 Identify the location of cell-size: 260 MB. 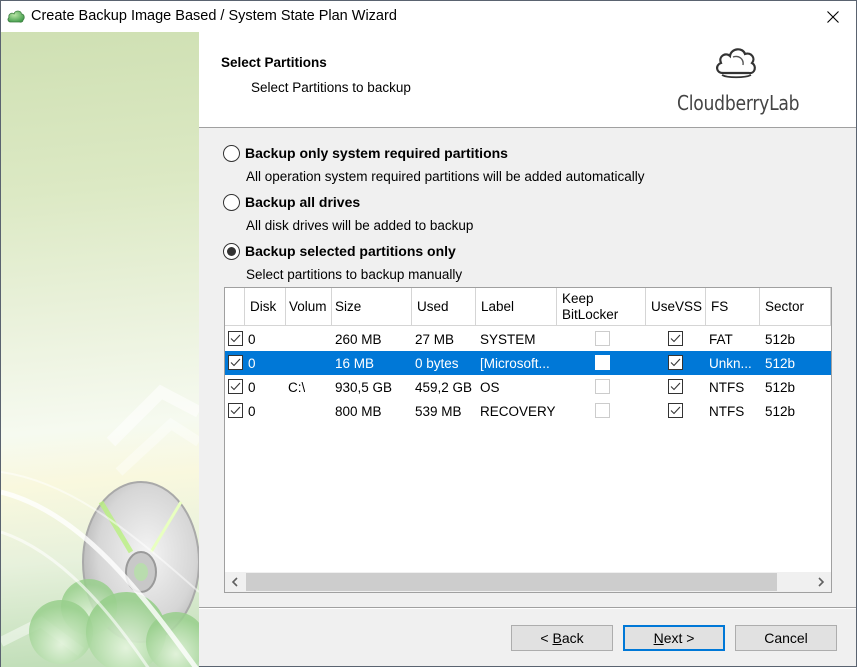
(358, 339).